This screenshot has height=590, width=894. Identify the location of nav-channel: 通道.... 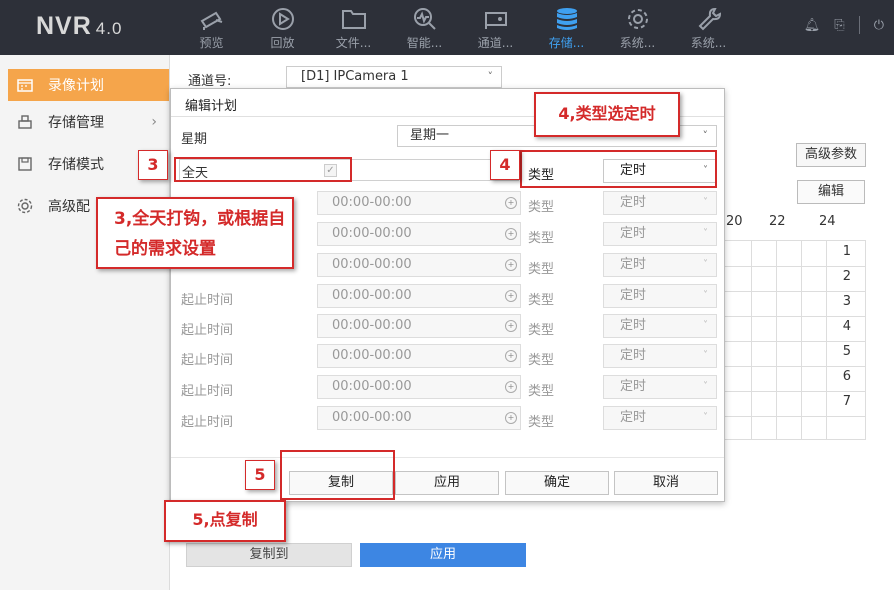
(495, 27).